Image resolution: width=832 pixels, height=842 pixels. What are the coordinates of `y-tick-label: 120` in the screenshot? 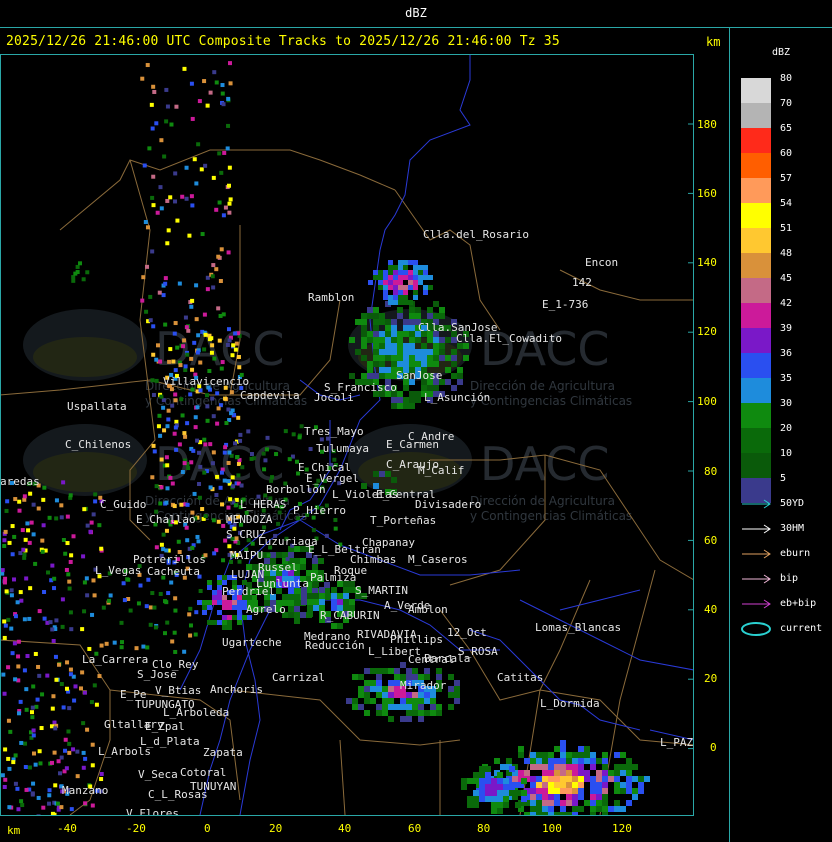 It's located at (707, 331).